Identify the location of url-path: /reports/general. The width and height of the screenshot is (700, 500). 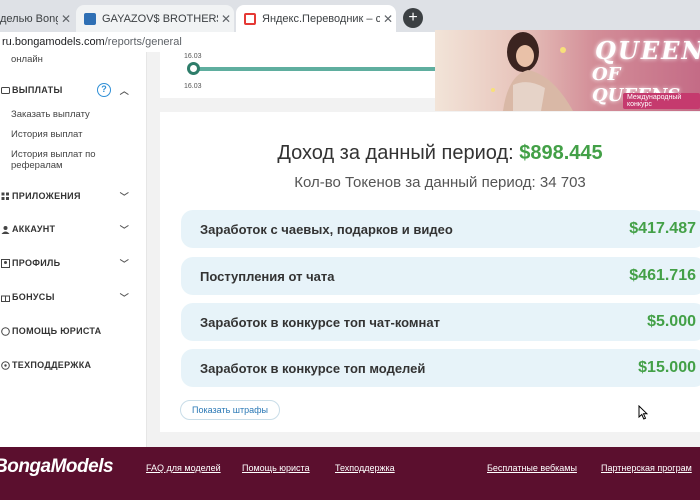
(143, 42).